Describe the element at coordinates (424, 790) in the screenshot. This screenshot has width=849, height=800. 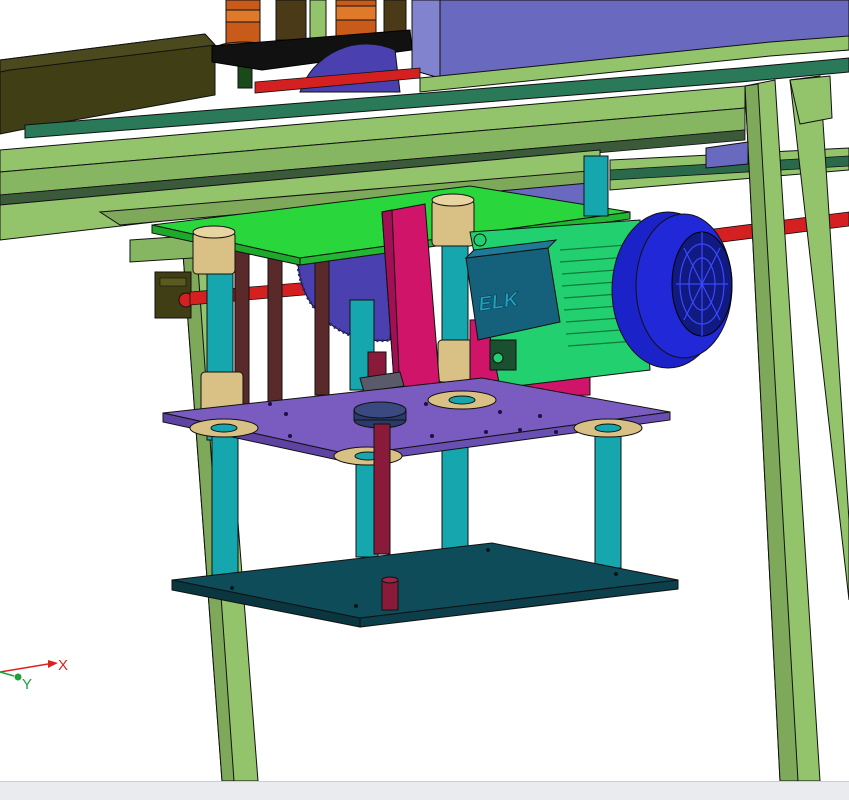
I see `status-bar` at that location.